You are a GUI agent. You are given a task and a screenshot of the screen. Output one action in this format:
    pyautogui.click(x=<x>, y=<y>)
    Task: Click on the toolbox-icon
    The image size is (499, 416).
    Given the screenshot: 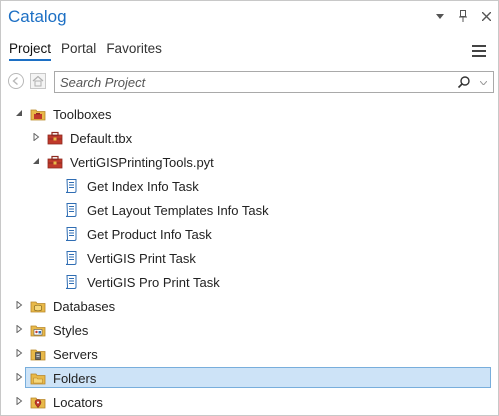 What is the action you would take?
    pyautogui.click(x=55, y=138)
    